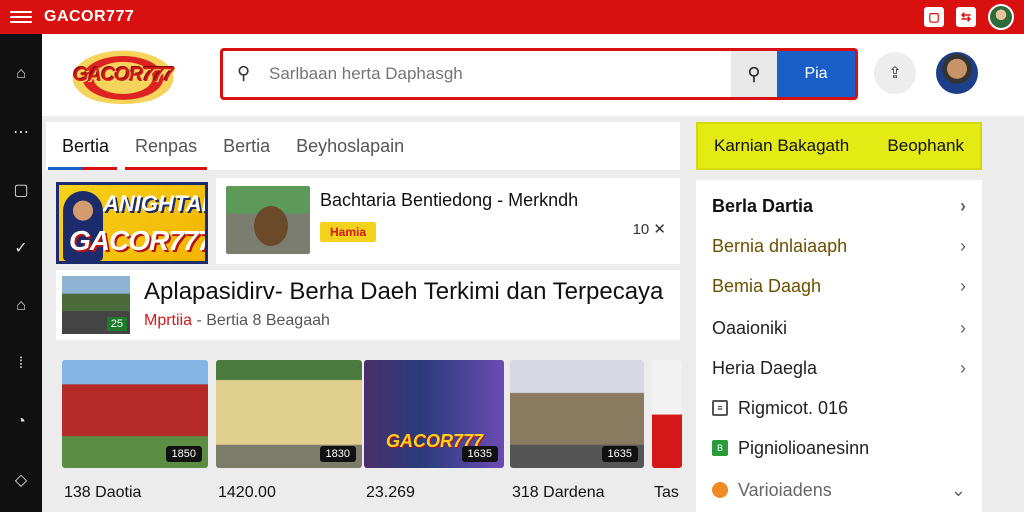 This screenshot has height=512, width=1024. I want to click on sidebar-item: Bemia Daagh ›, so click(839, 286).